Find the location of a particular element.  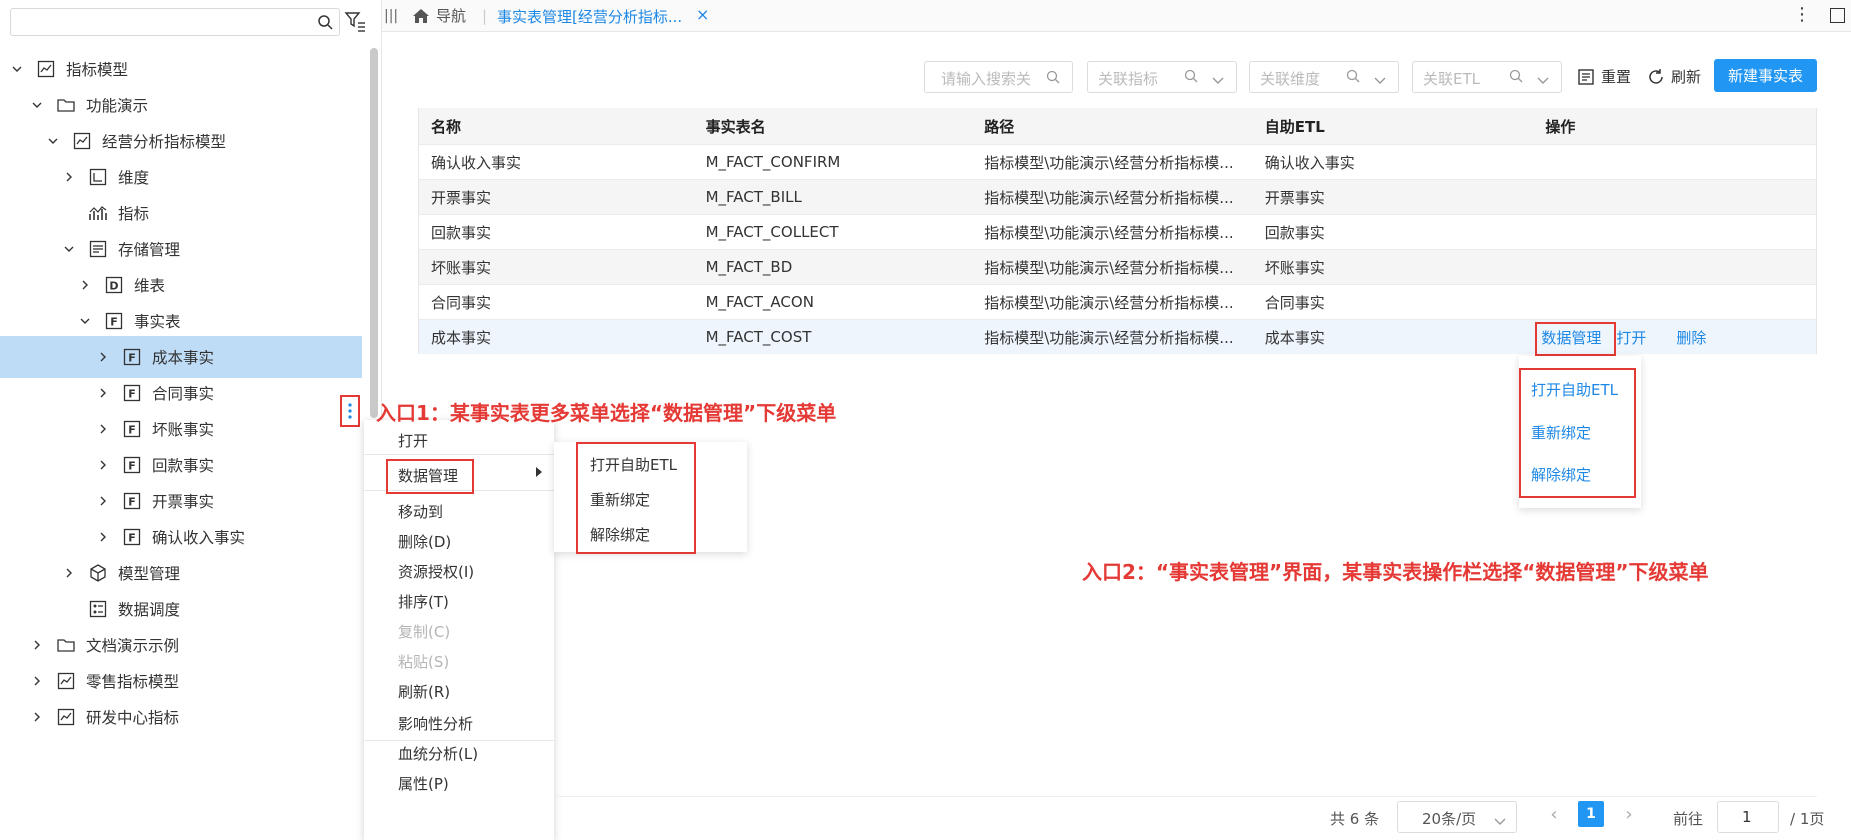

context-menu-item: 影响性分析 is located at coordinates (435, 723).